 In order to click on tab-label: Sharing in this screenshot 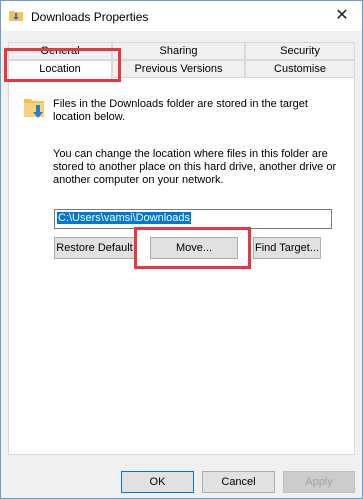, I will do `click(178, 51)`.